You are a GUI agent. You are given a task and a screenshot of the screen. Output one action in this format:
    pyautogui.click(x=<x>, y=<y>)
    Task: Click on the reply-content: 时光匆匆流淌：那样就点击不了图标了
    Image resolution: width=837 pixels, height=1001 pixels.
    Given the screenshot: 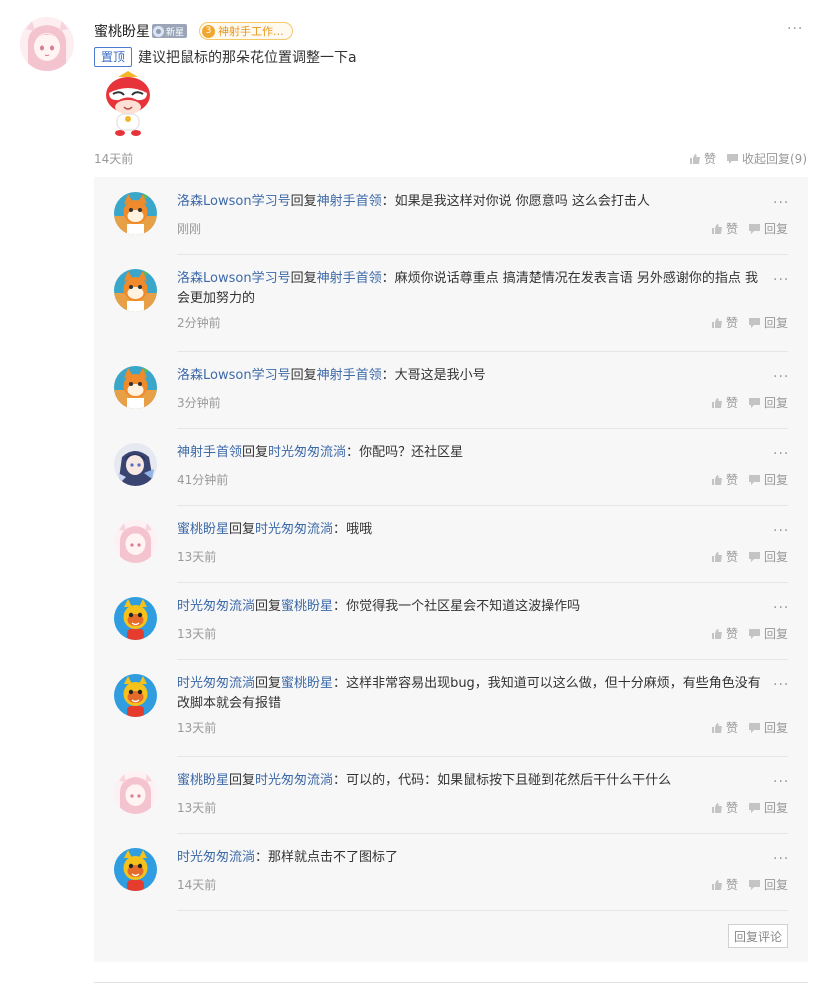 What is the action you would take?
    pyautogui.click(x=472, y=858)
    